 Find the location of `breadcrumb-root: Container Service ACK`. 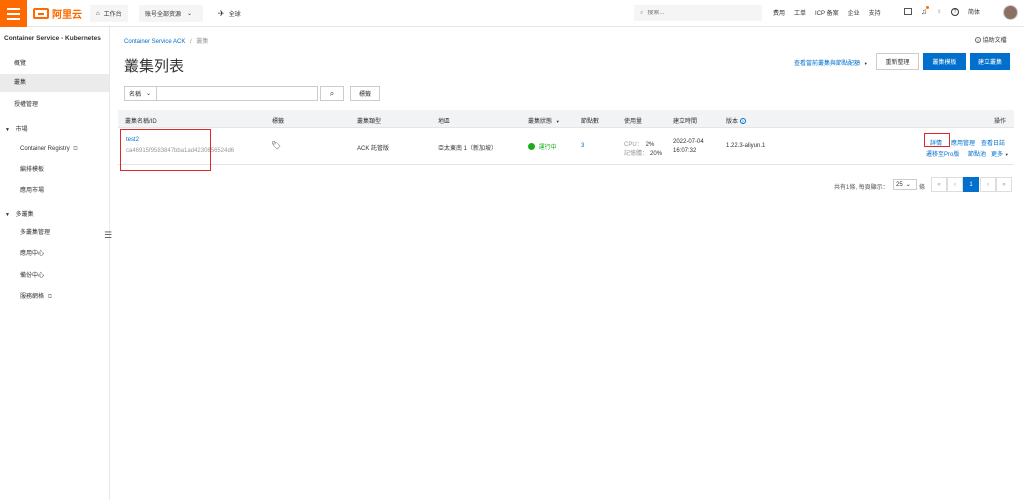

breadcrumb-root: Container Service ACK is located at coordinates (154, 42).